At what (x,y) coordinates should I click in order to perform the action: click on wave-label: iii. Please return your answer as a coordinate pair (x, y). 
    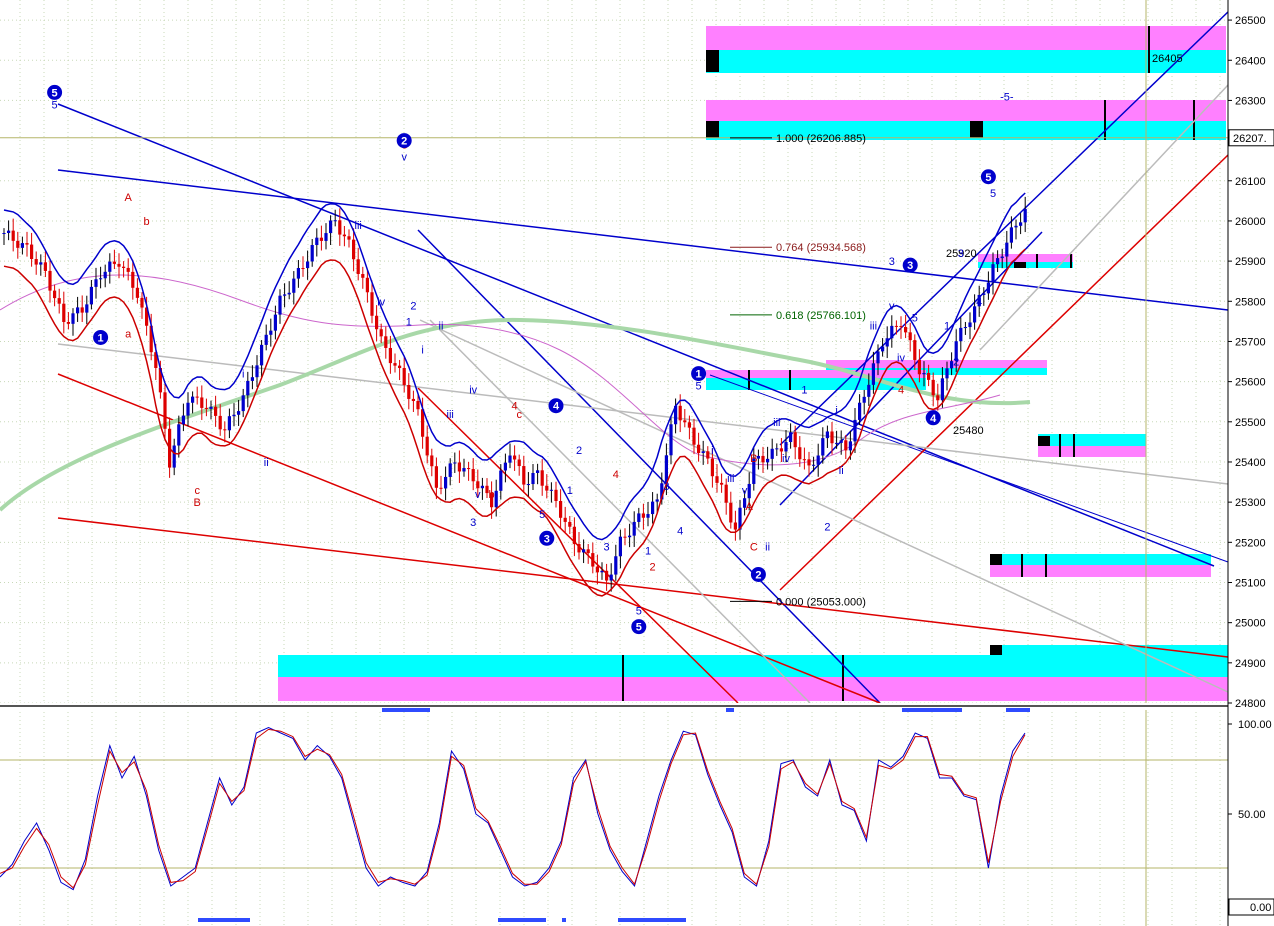
    Looking at the image, I should click on (450, 415).